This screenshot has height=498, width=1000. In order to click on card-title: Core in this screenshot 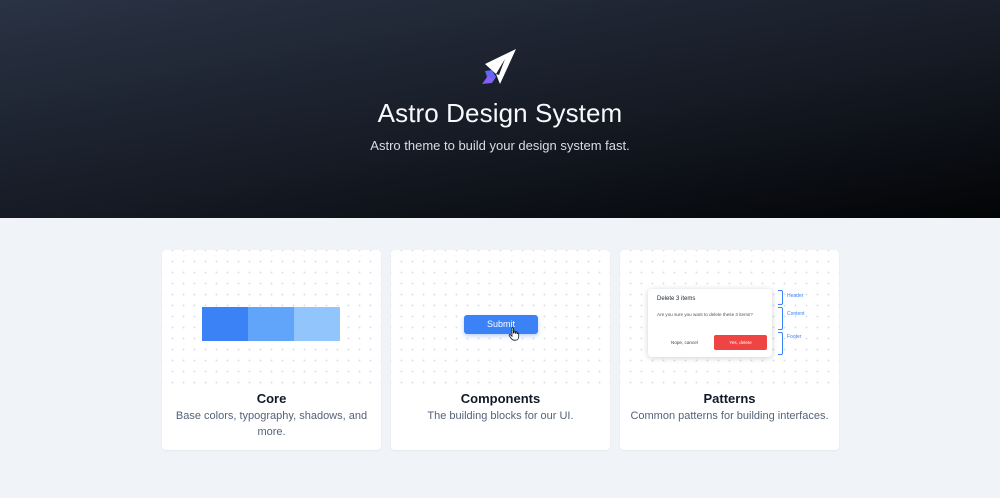, I will do `click(271, 398)`.